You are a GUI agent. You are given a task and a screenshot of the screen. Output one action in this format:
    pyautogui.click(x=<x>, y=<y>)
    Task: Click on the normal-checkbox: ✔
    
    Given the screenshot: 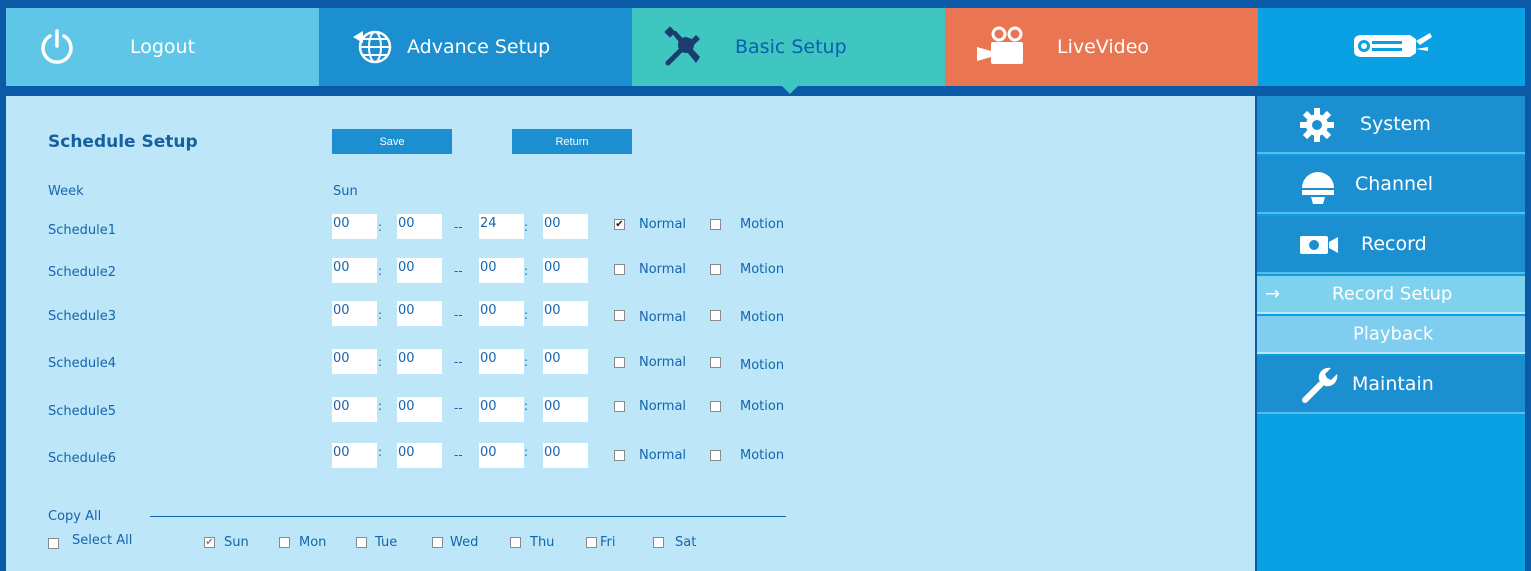 What is the action you would take?
    pyautogui.click(x=619, y=224)
    